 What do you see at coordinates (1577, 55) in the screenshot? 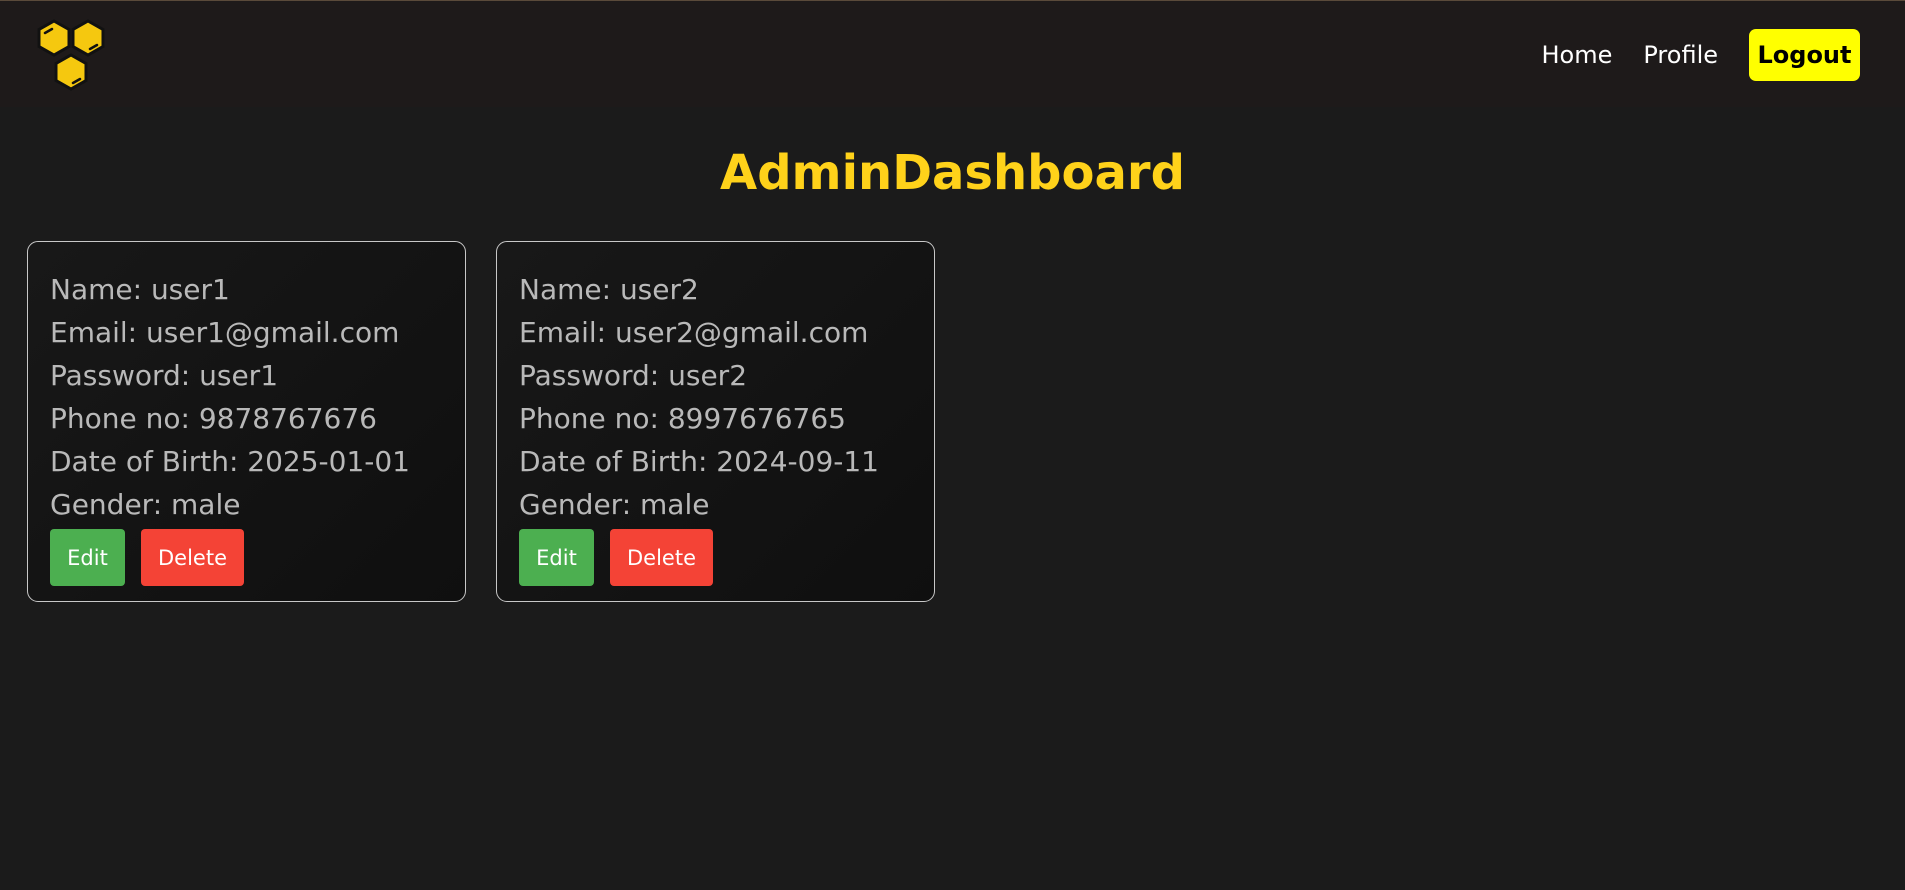
I see `nav-link-home: Home` at bounding box center [1577, 55].